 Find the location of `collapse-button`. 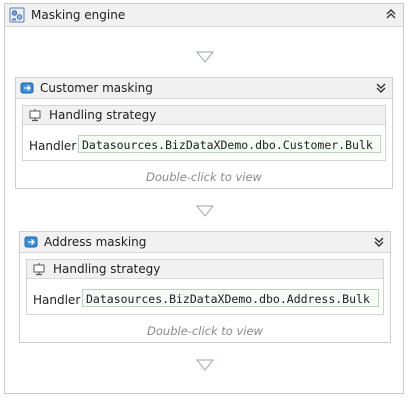

collapse-button is located at coordinates (391, 14).